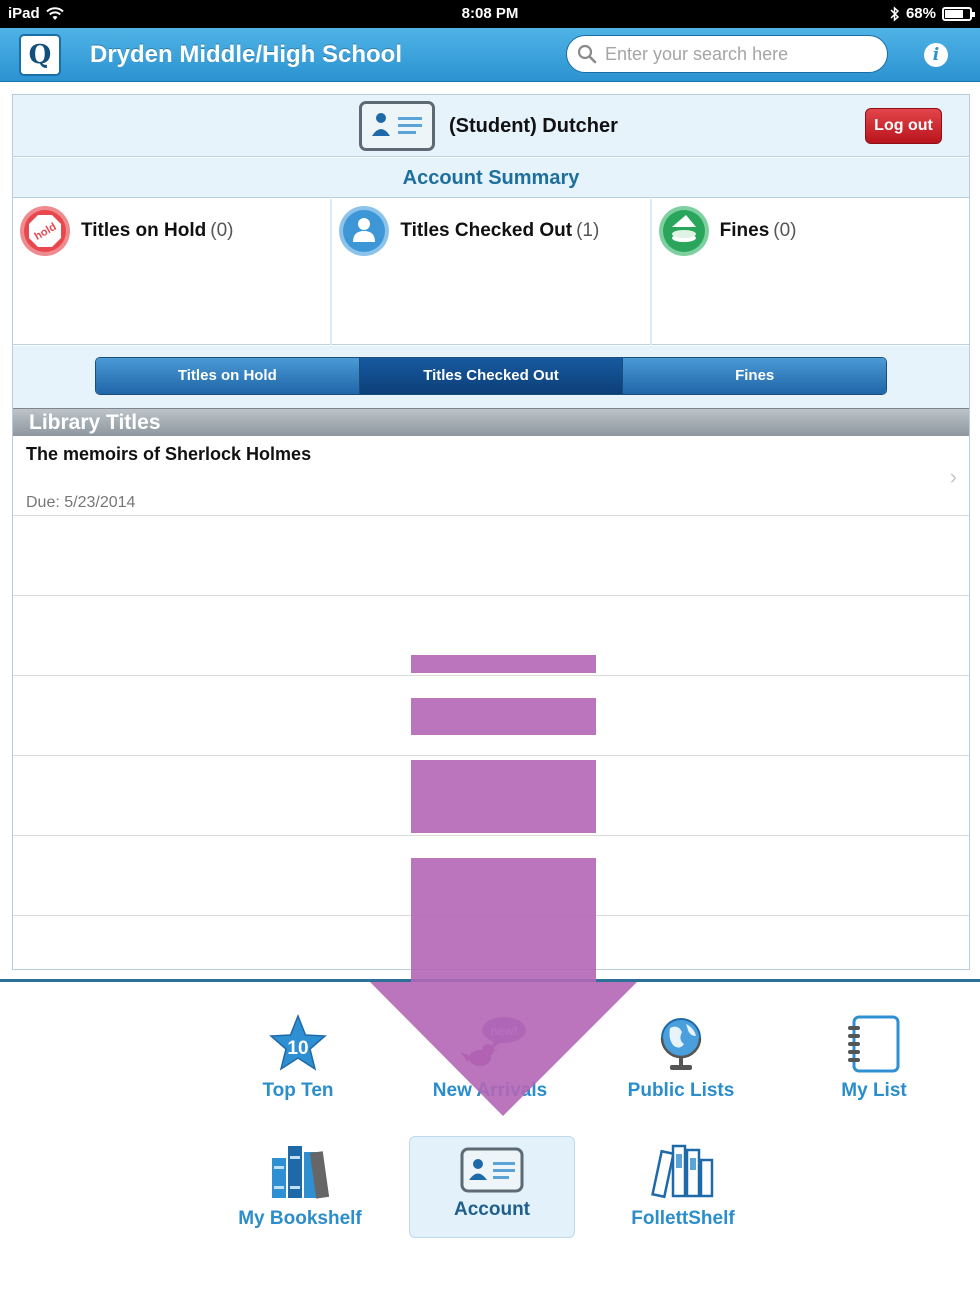 Image resolution: width=980 pixels, height=1307 pixels. I want to click on globe-icon, so click(681, 1044).